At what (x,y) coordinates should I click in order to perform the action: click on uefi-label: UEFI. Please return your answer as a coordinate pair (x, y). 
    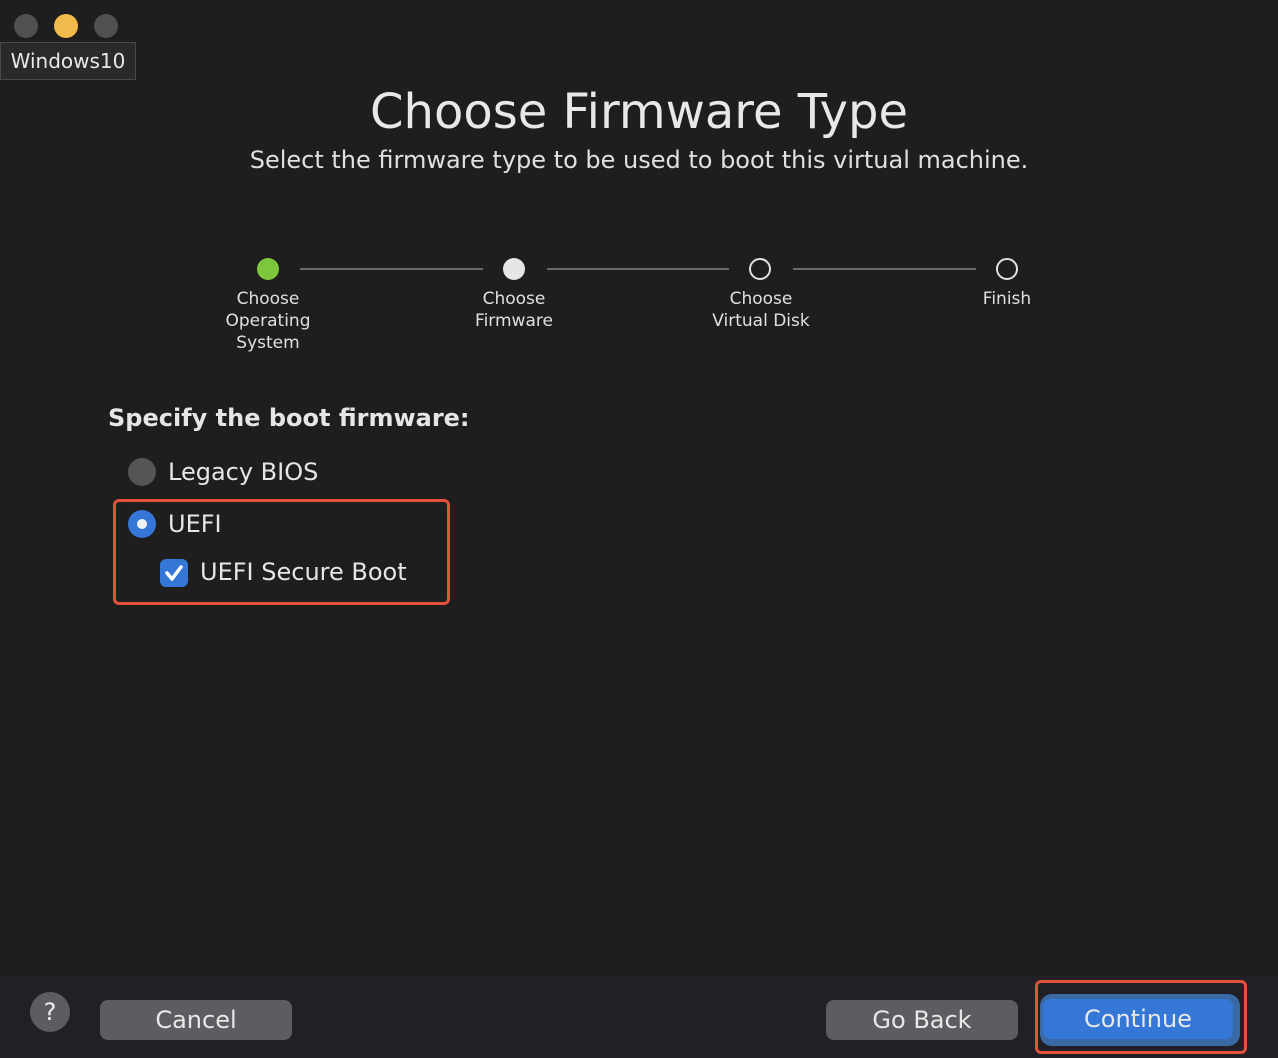
    Looking at the image, I should click on (195, 524).